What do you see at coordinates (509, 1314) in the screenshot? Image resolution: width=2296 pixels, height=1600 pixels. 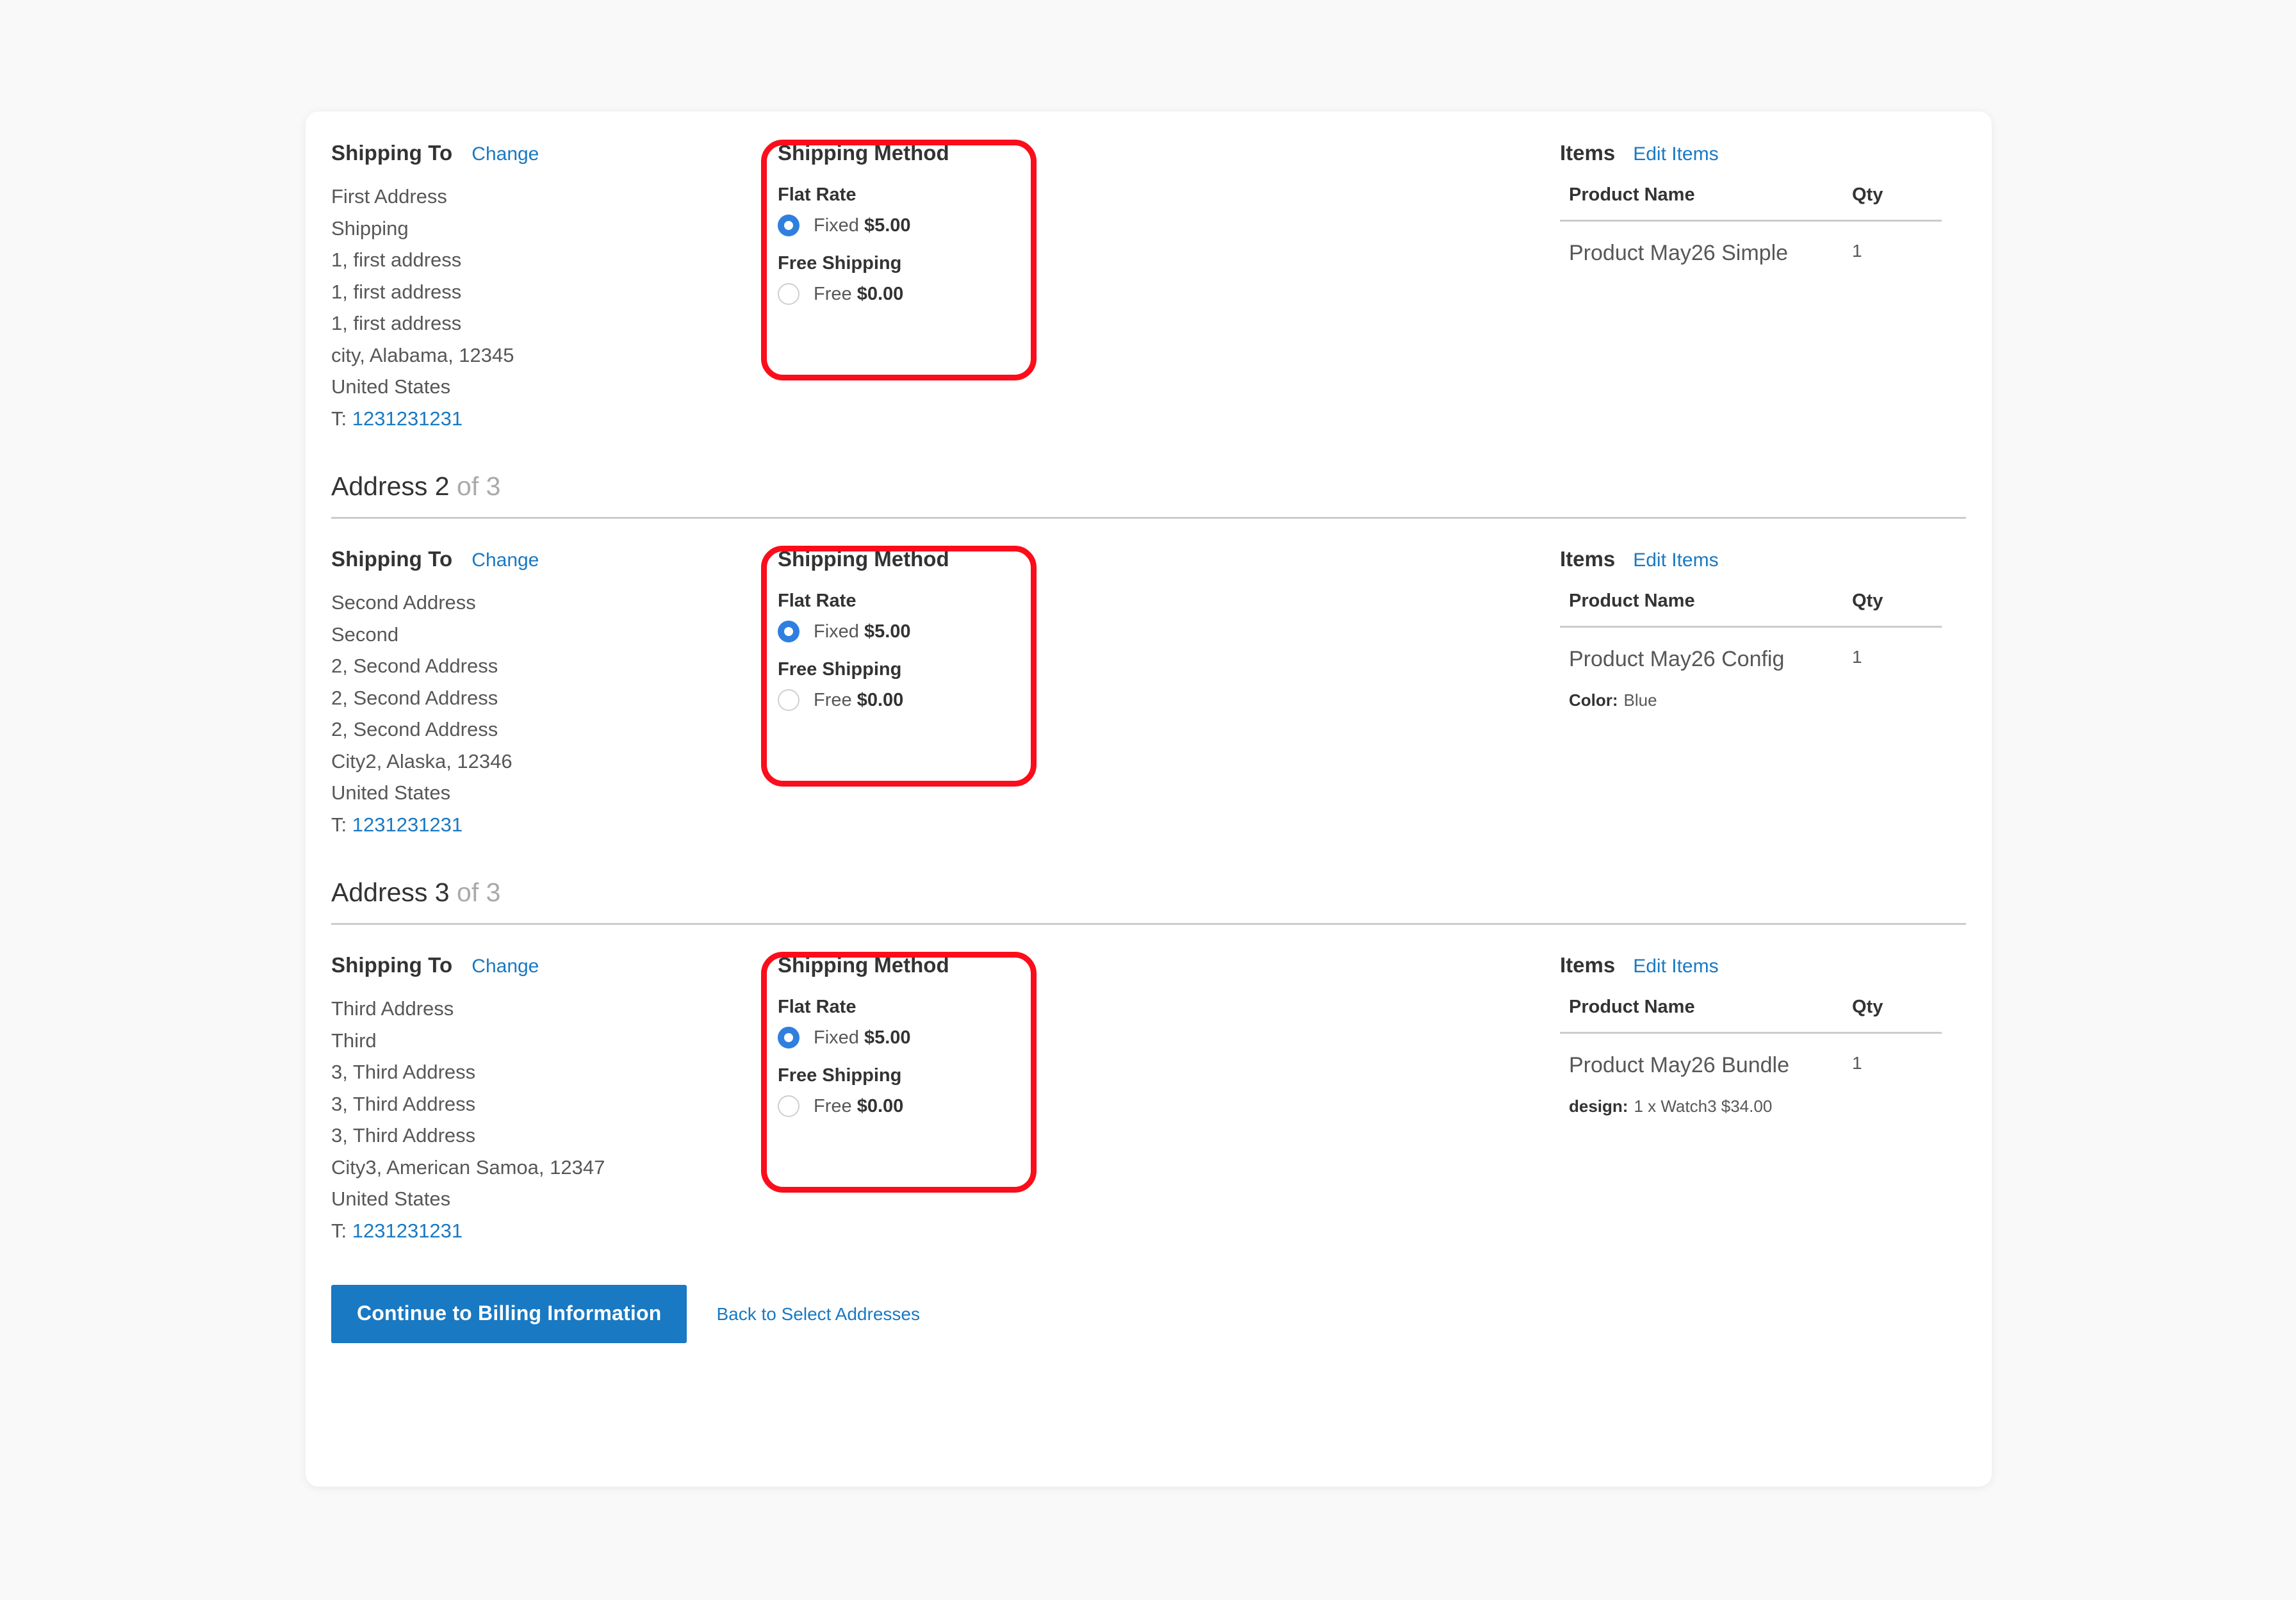 I see `continue-to-billing-button: Continue to Billing Information` at bounding box center [509, 1314].